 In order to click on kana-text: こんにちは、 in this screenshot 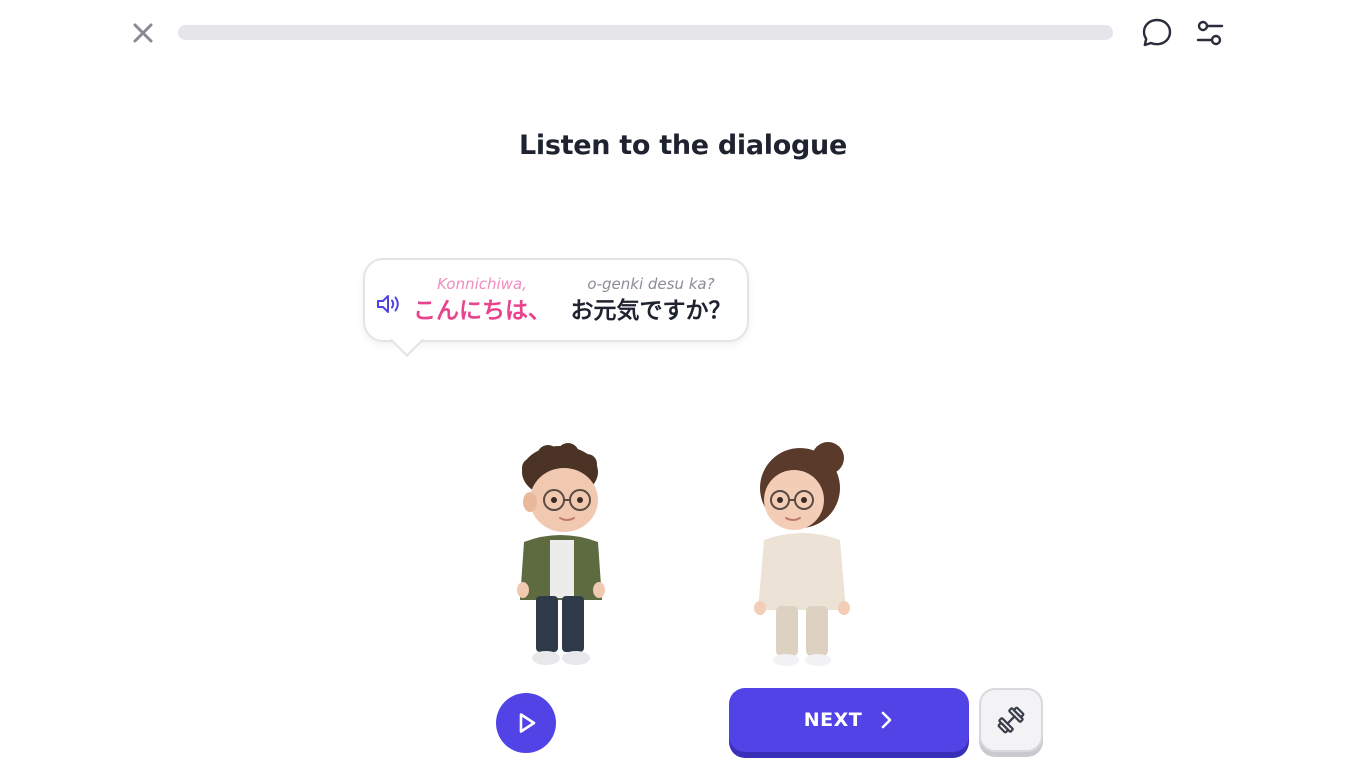, I will do `click(482, 311)`.